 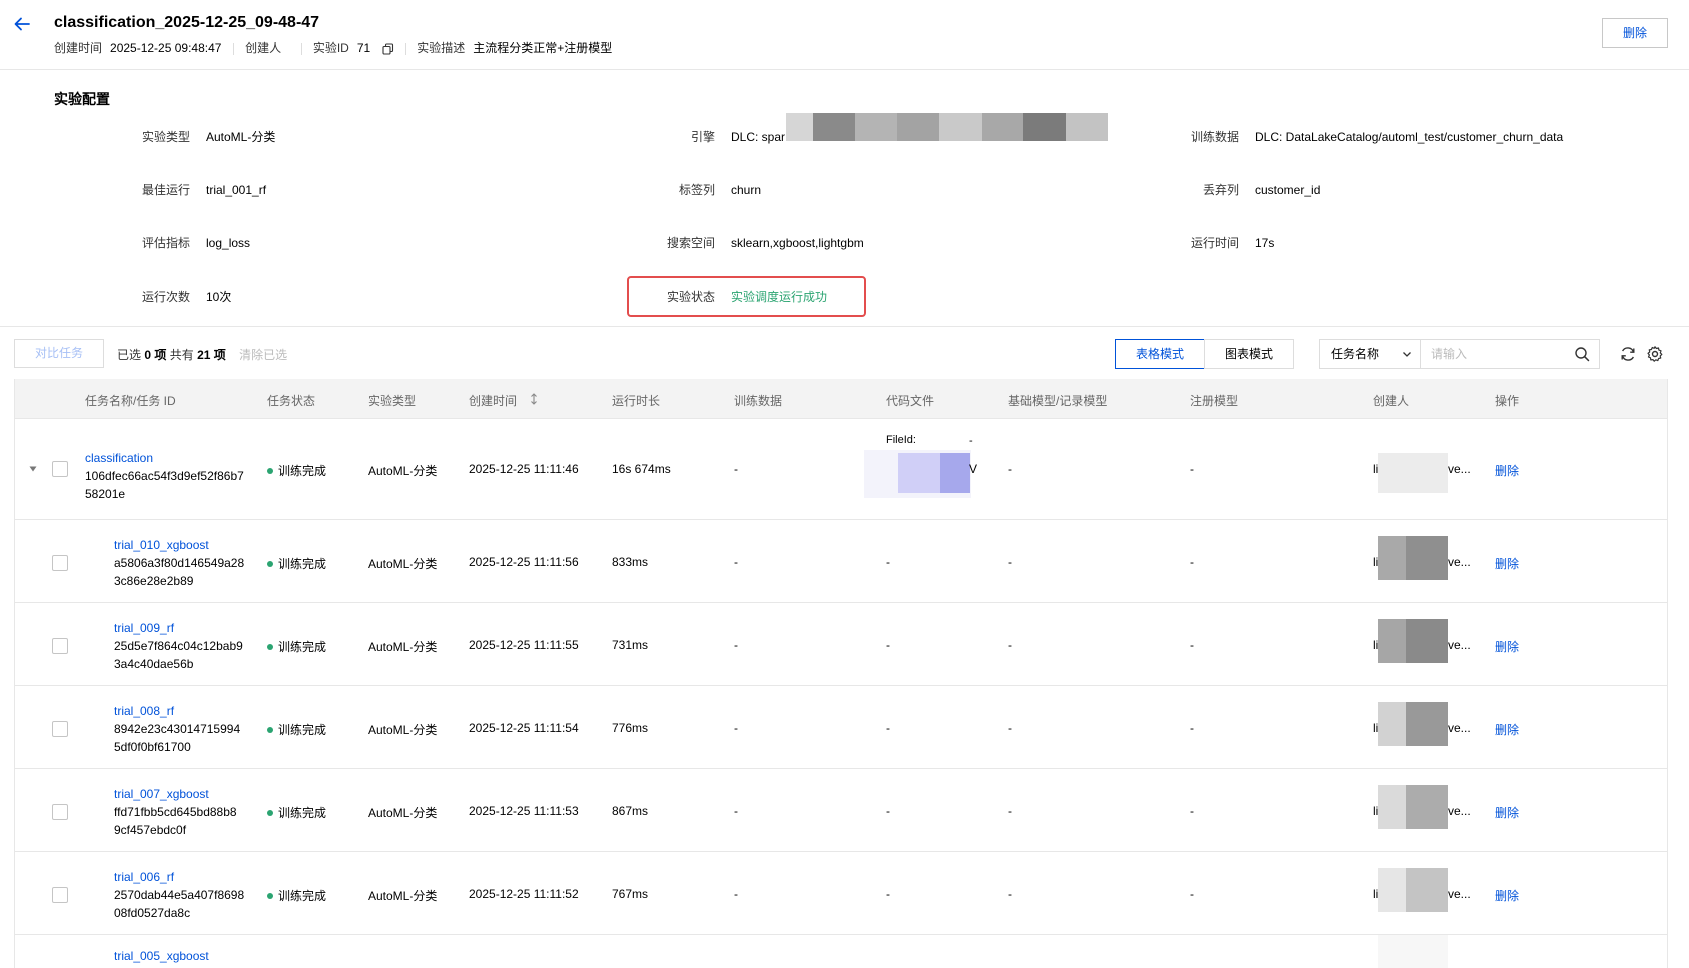 I want to click on redacted-engine-detail, so click(x=947, y=127).